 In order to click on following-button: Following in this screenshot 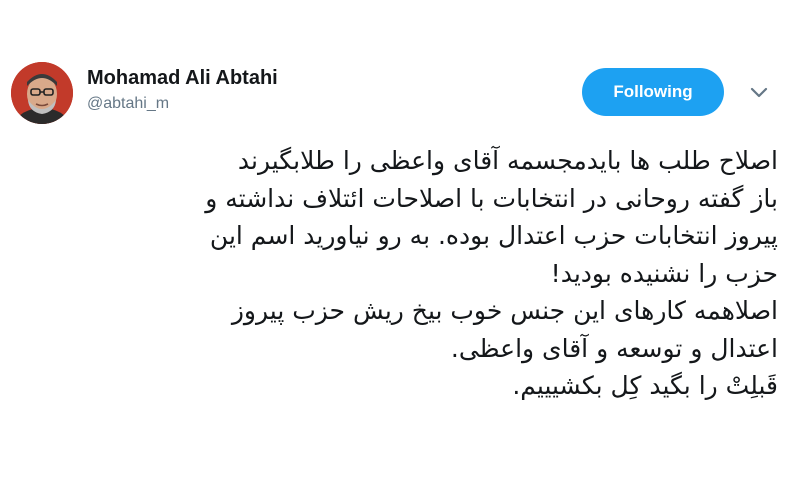, I will do `click(653, 92)`.